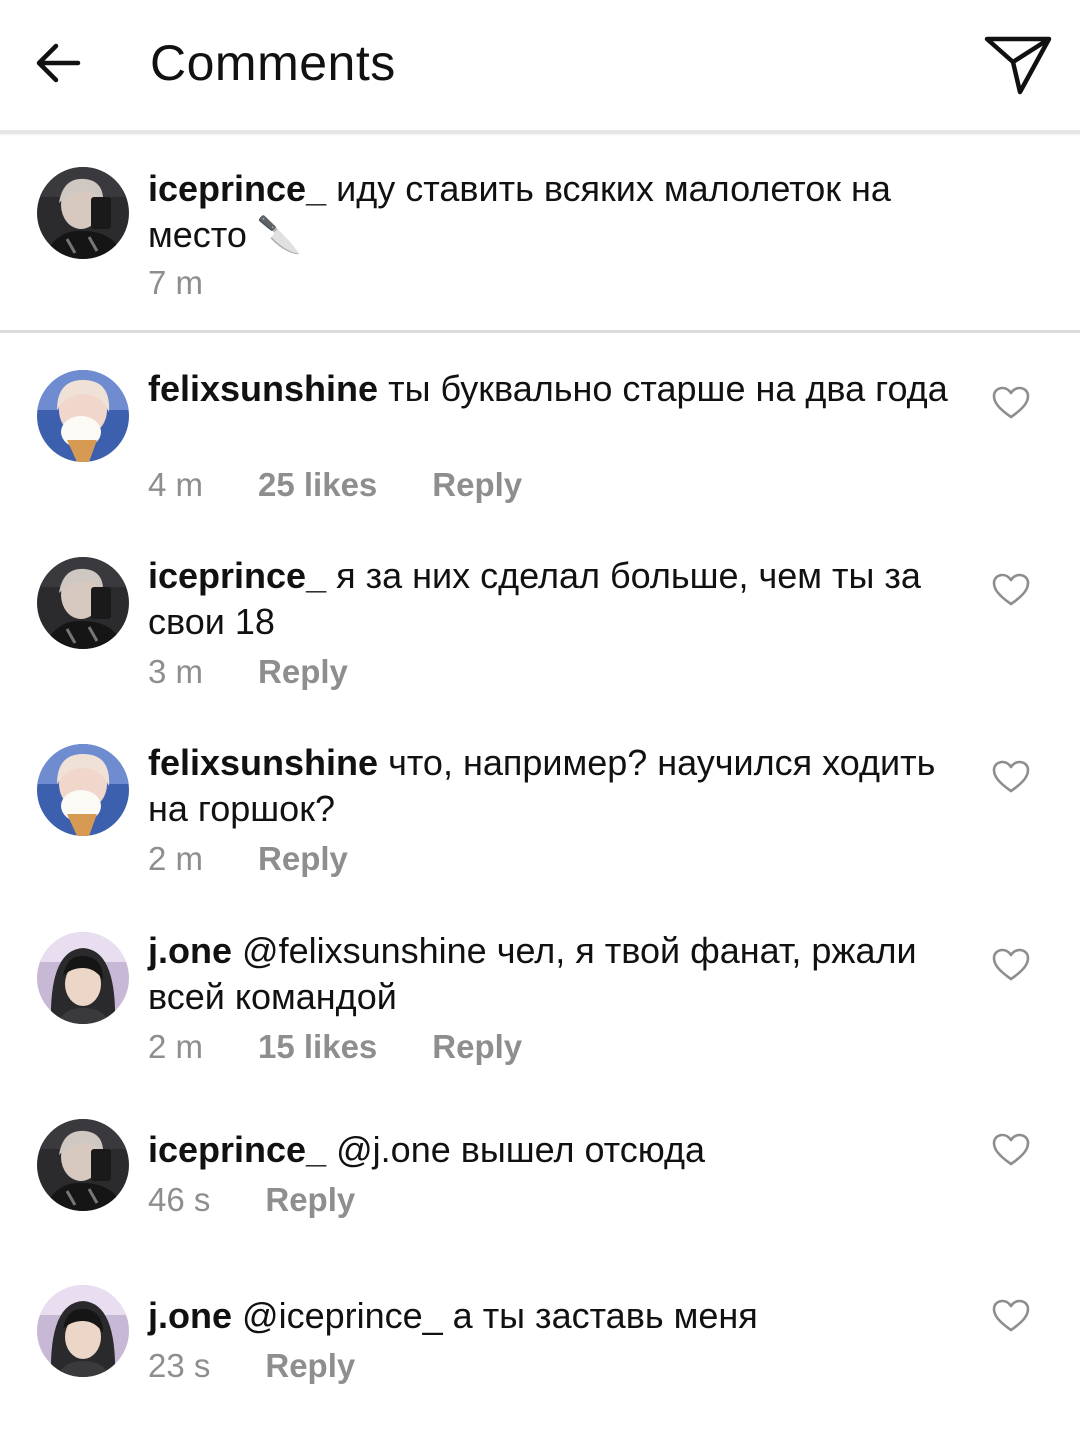 The image size is (1080, 1440). What do you see at coordinates (251, 1200) in the screenshot?
I see `comment-meta: 46 s Reply` at bounding box center [251, 1200].